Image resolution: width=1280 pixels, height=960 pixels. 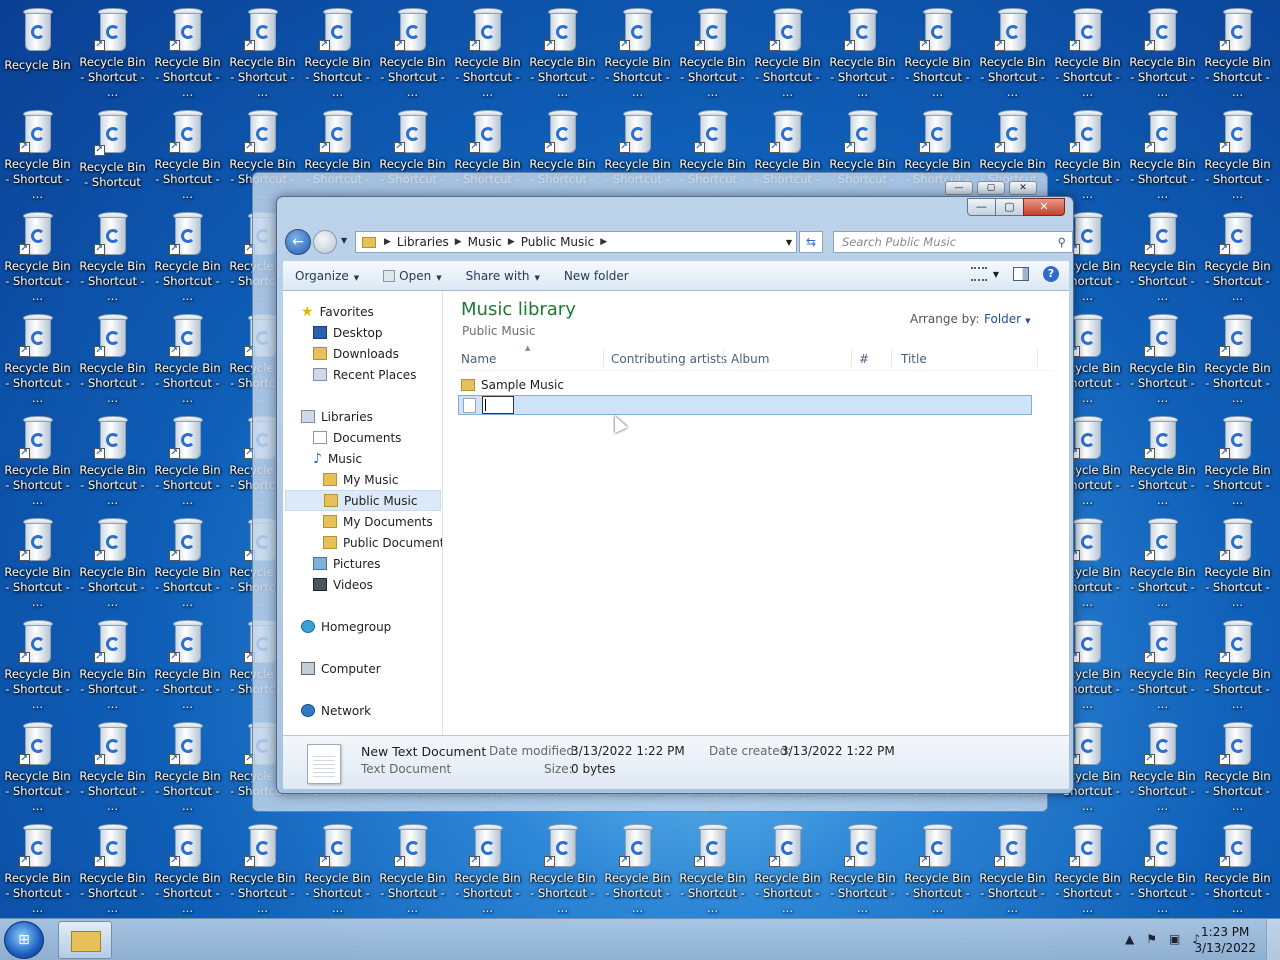 What do you see at coordinates (363, 500) in the screenshot?
I see `nav-public-music: Public Music` at bounding box center [363, 500].